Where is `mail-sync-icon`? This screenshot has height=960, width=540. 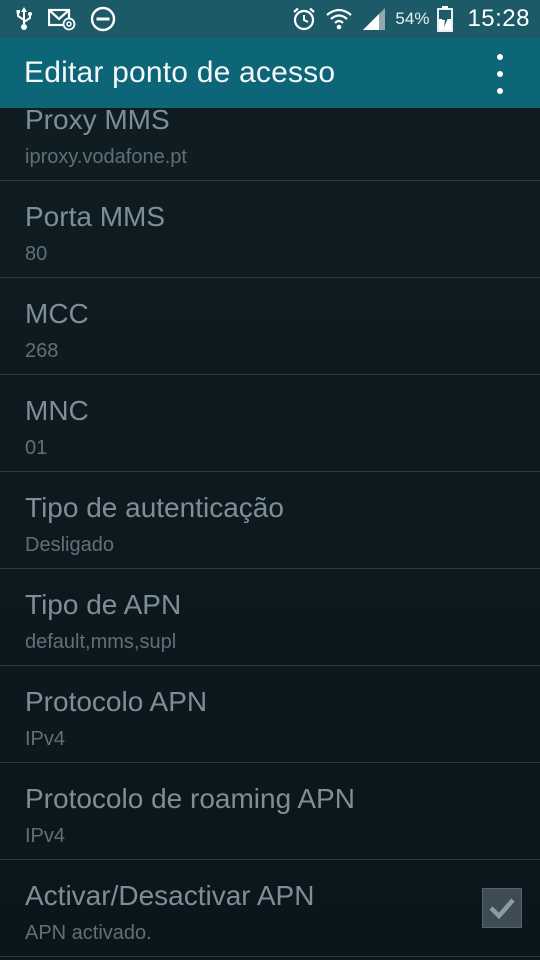
mail-sync-icon is located at coordinates (62, 19).